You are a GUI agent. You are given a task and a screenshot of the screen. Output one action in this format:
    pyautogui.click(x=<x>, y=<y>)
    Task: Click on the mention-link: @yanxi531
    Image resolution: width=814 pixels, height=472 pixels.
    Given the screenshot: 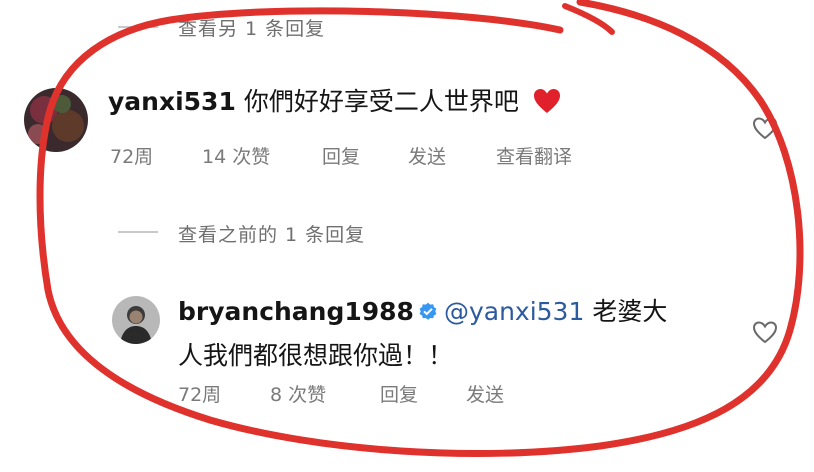 What is the action you would take?
    pyautogui.click(x=514, y=311)
    